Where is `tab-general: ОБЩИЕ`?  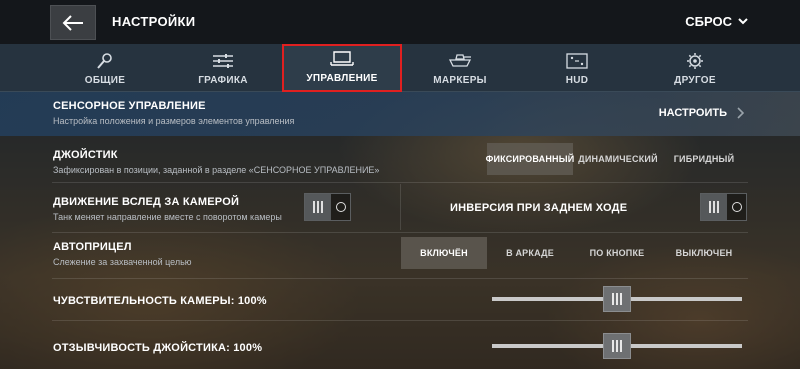 tab-general: ОБЩИЕ is located at coordinates (105, 68).